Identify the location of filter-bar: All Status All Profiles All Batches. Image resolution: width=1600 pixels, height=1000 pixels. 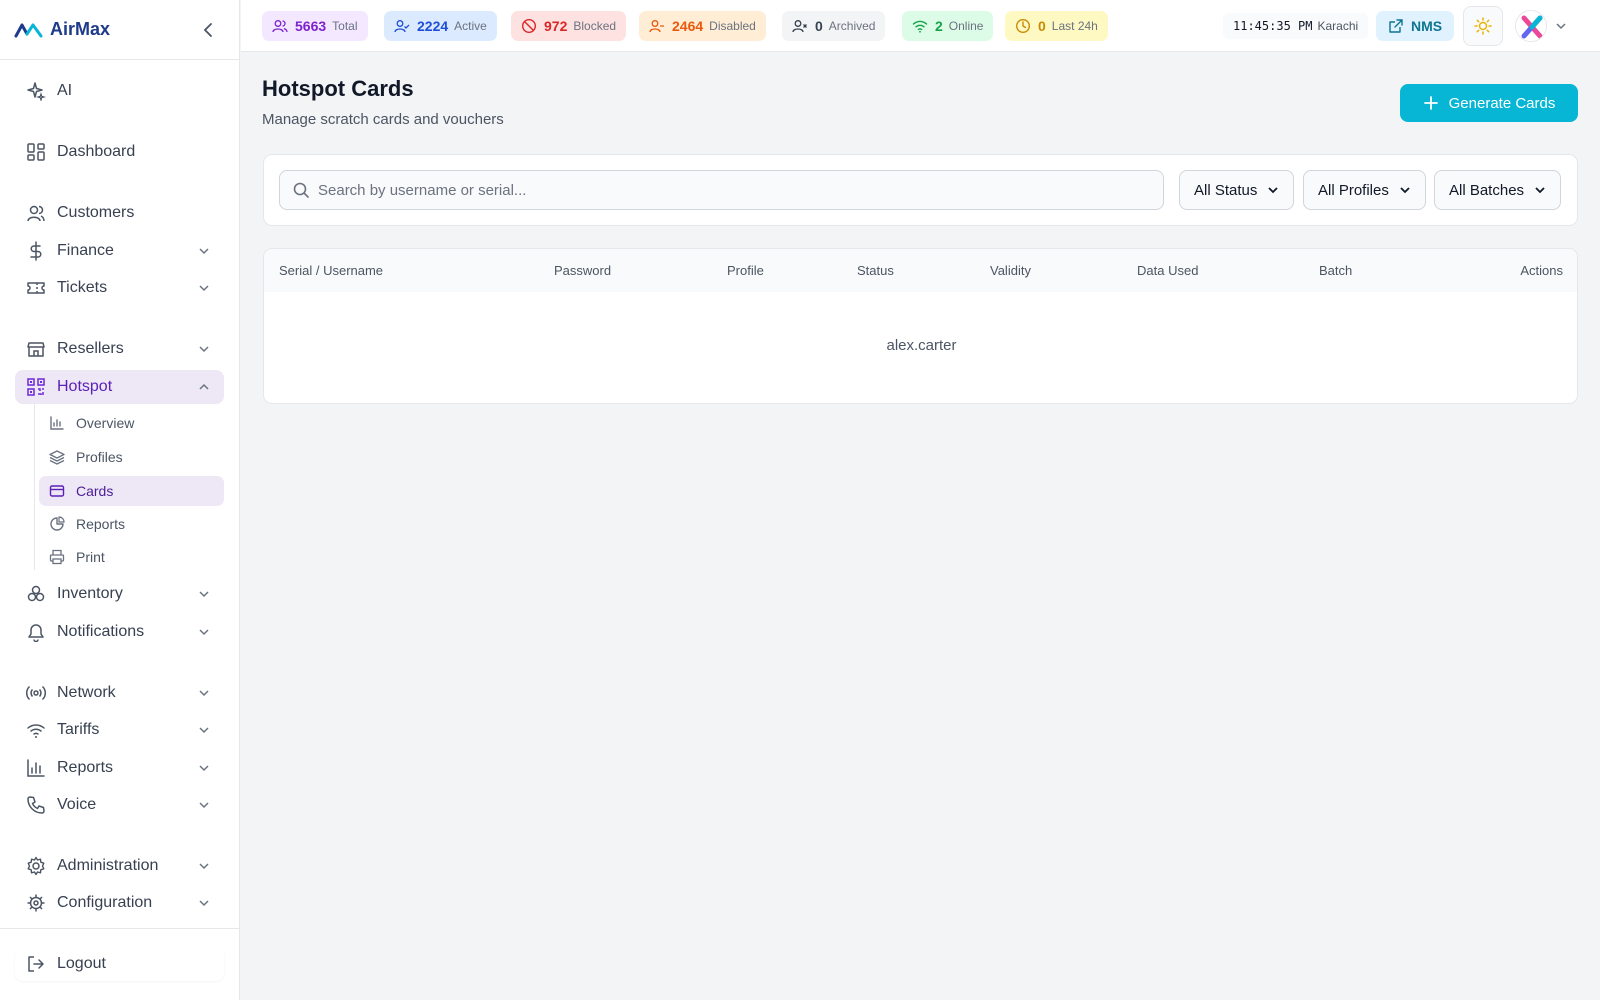
(920, 190).